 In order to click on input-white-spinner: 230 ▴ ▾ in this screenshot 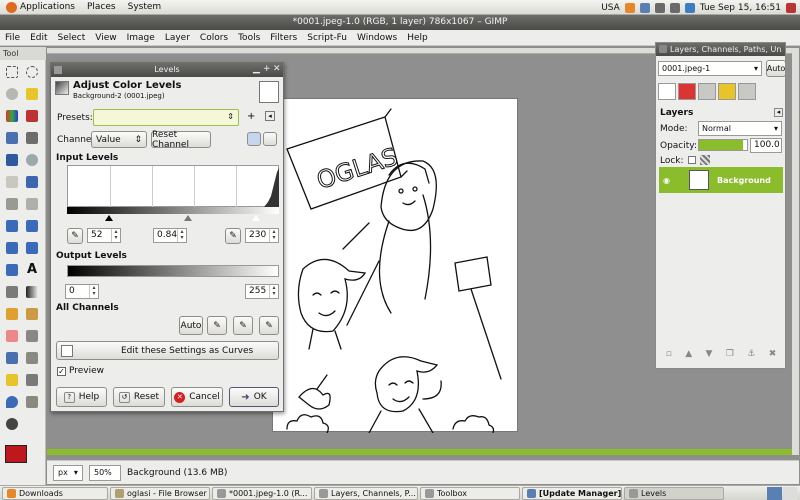, I will do `click(262, 235)`.